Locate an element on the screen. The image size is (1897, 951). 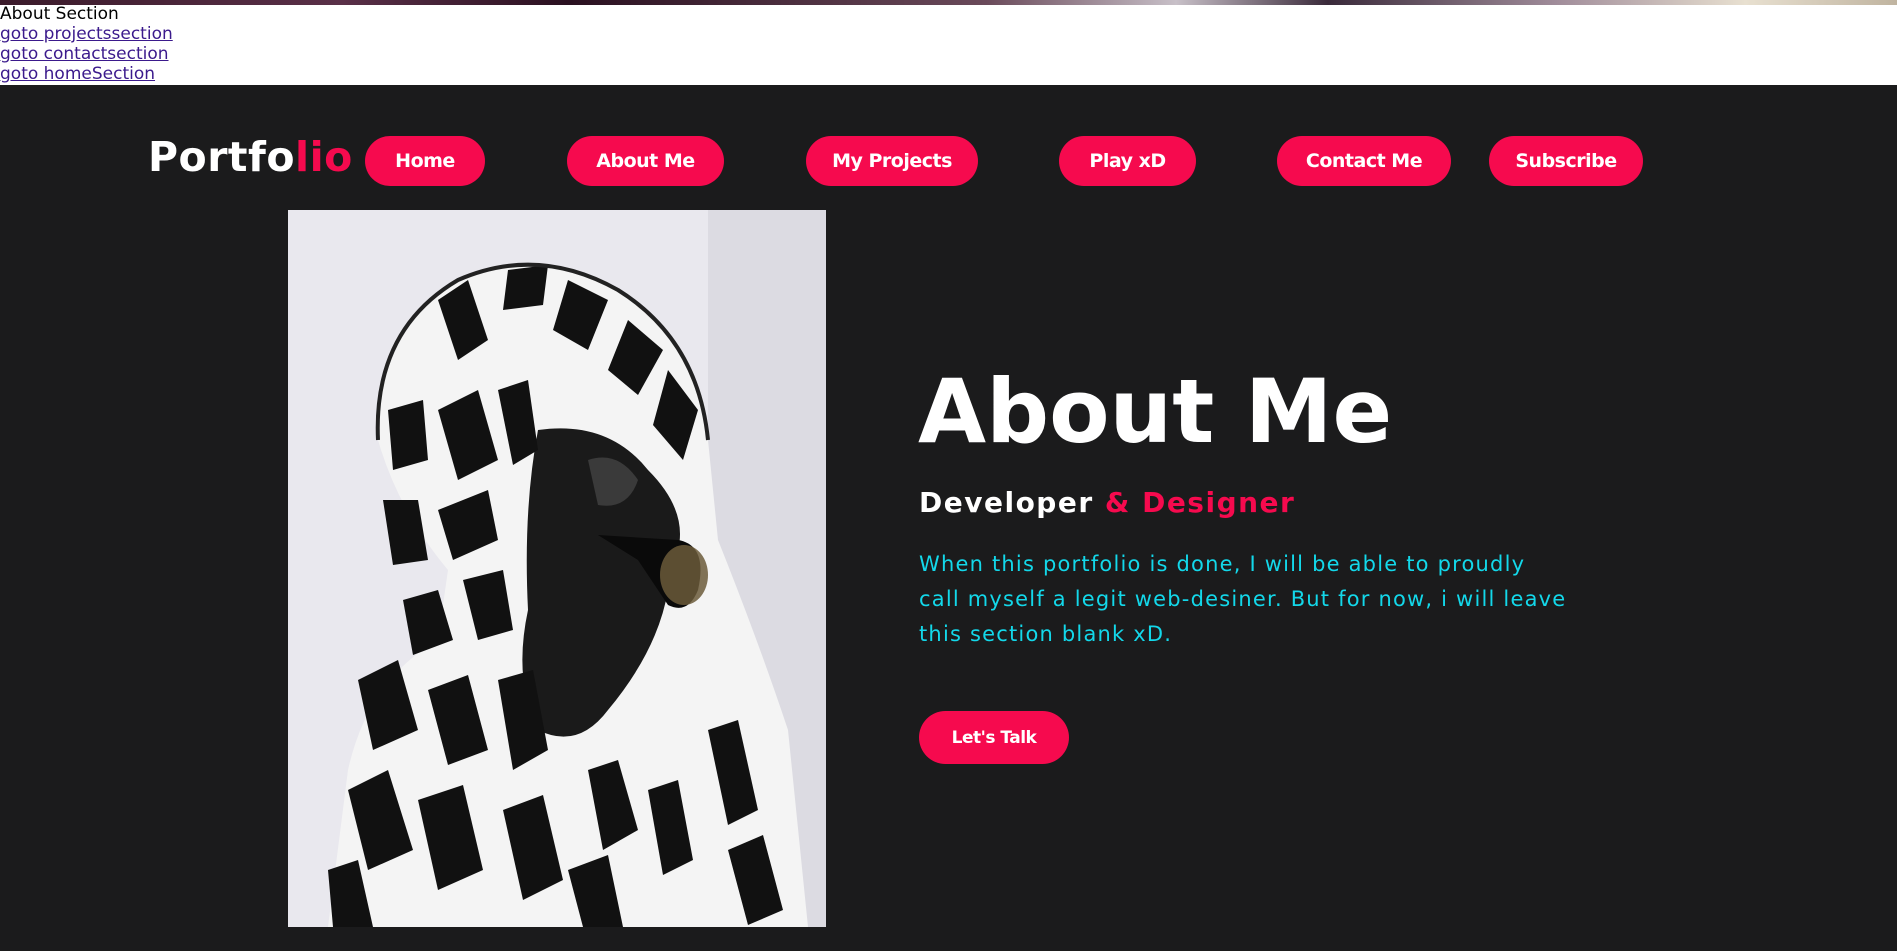
about-title: About Me is located at coordinates (1155, 411).